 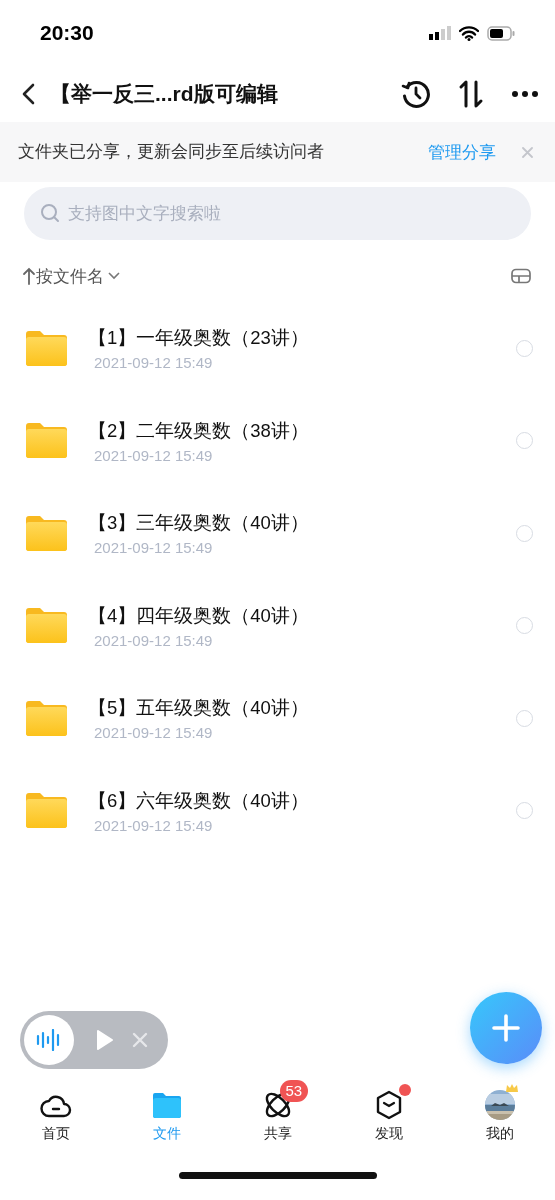 I want to click on share-notice: 文件夹已分享，更新会同步至后续访问者, so click(x=171, y=151).